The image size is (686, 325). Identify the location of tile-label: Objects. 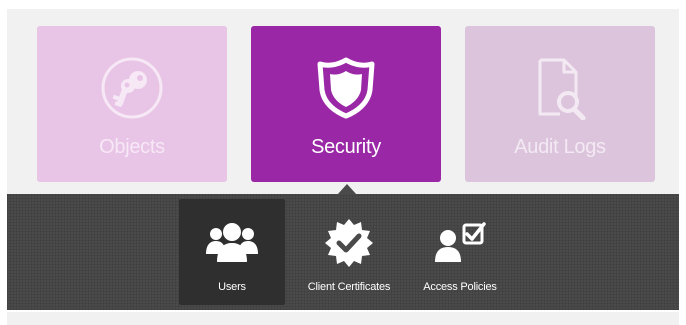
(132, 147).